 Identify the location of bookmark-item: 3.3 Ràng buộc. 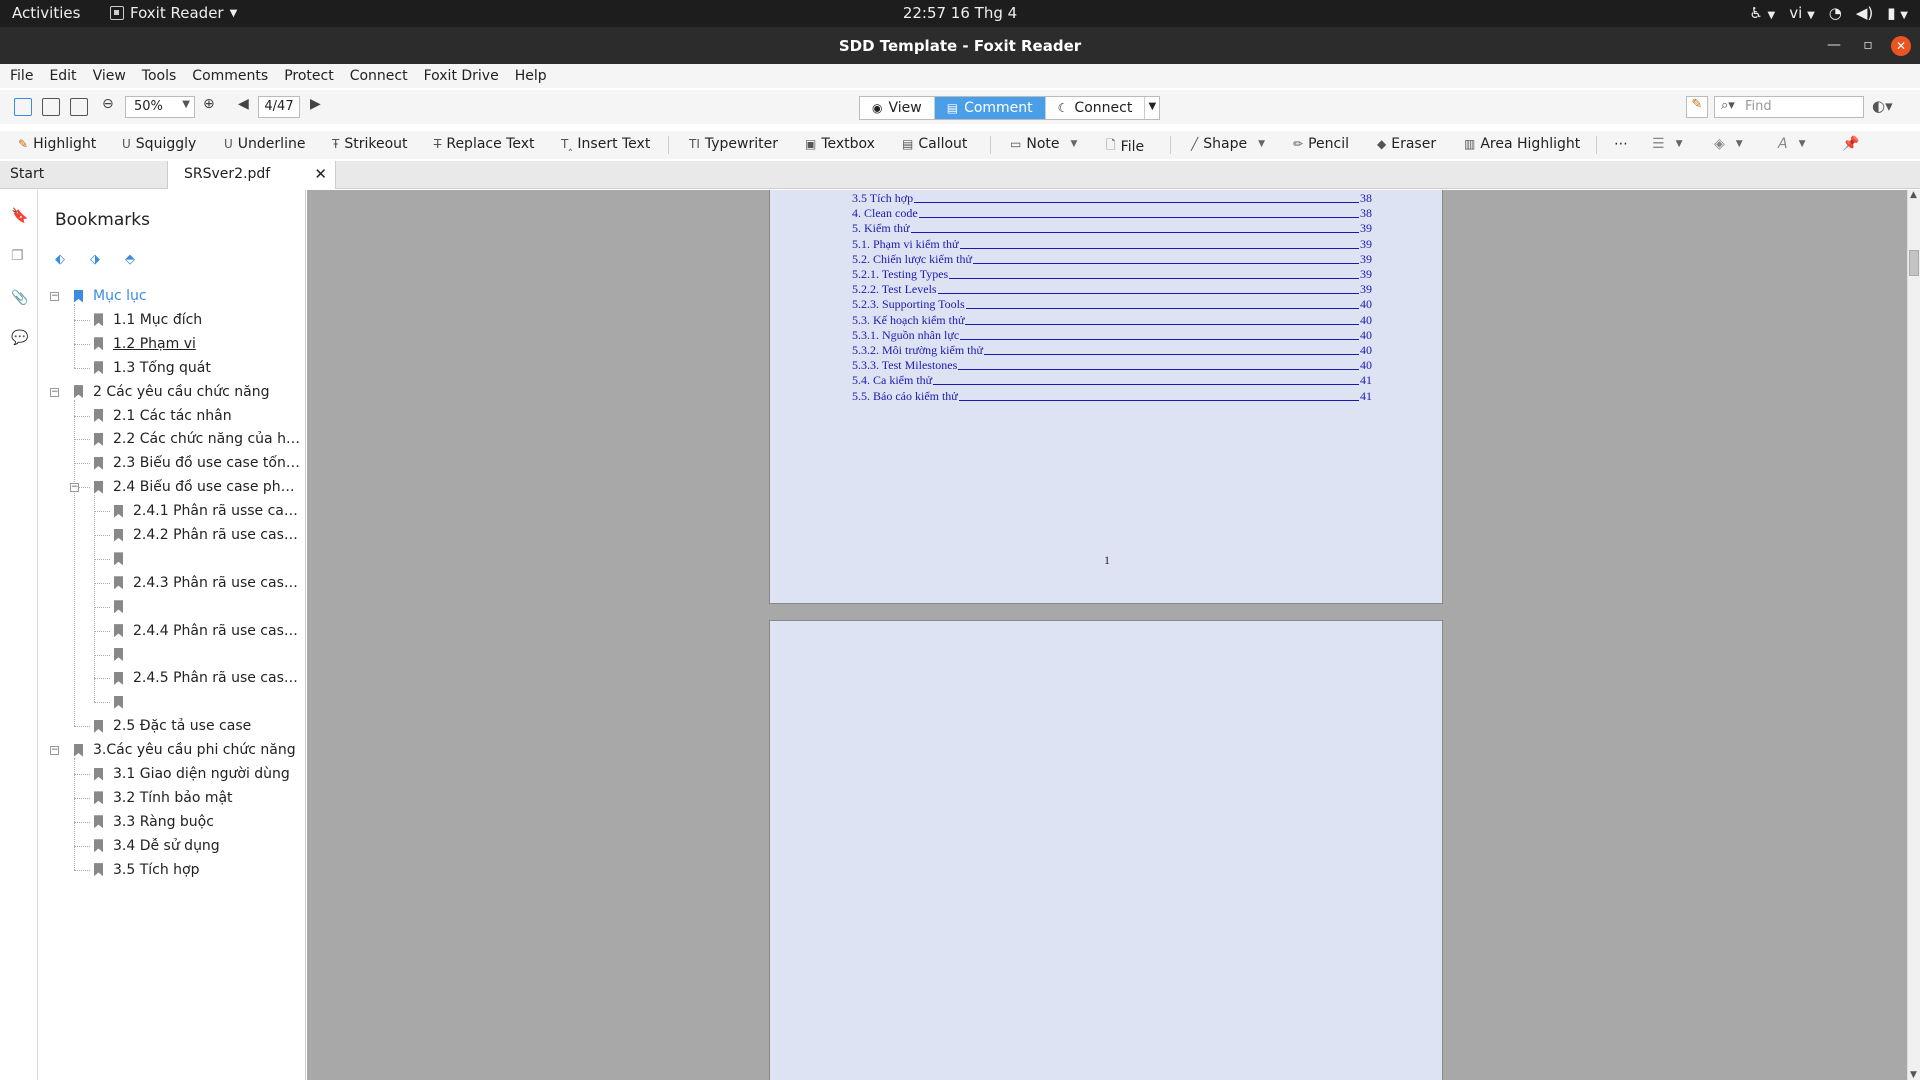
(198, 822).